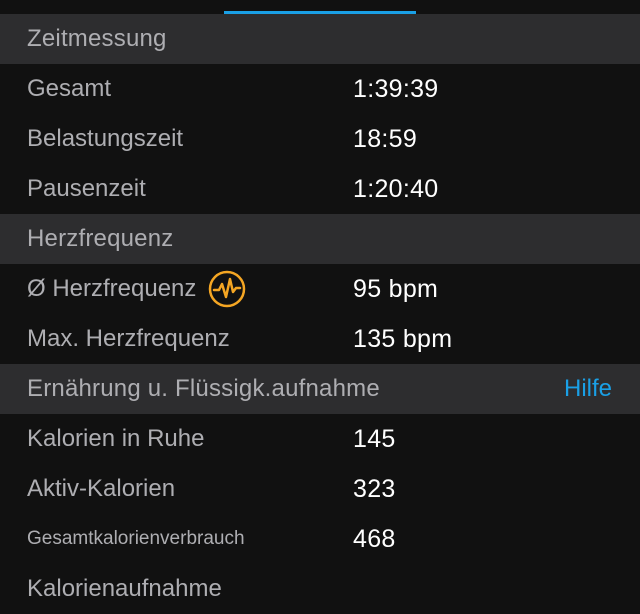 The image size is (640, 614). What do you see at coordinates (320, 189) in the screenshot?
I see `row-pausenzeit: Pausenzeit 1:20:40` at bounding box center [320, 189].